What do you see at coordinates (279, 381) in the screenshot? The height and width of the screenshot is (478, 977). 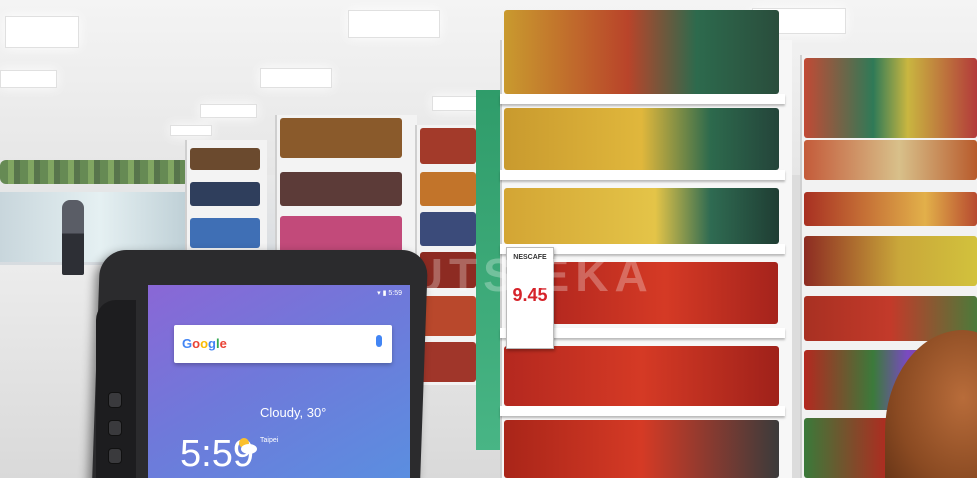 I see `tablet-screen: ▾ ▮ 5:59 Google 5:59 Cloudy, 30° Taipei` at bounding box center [279, 381].